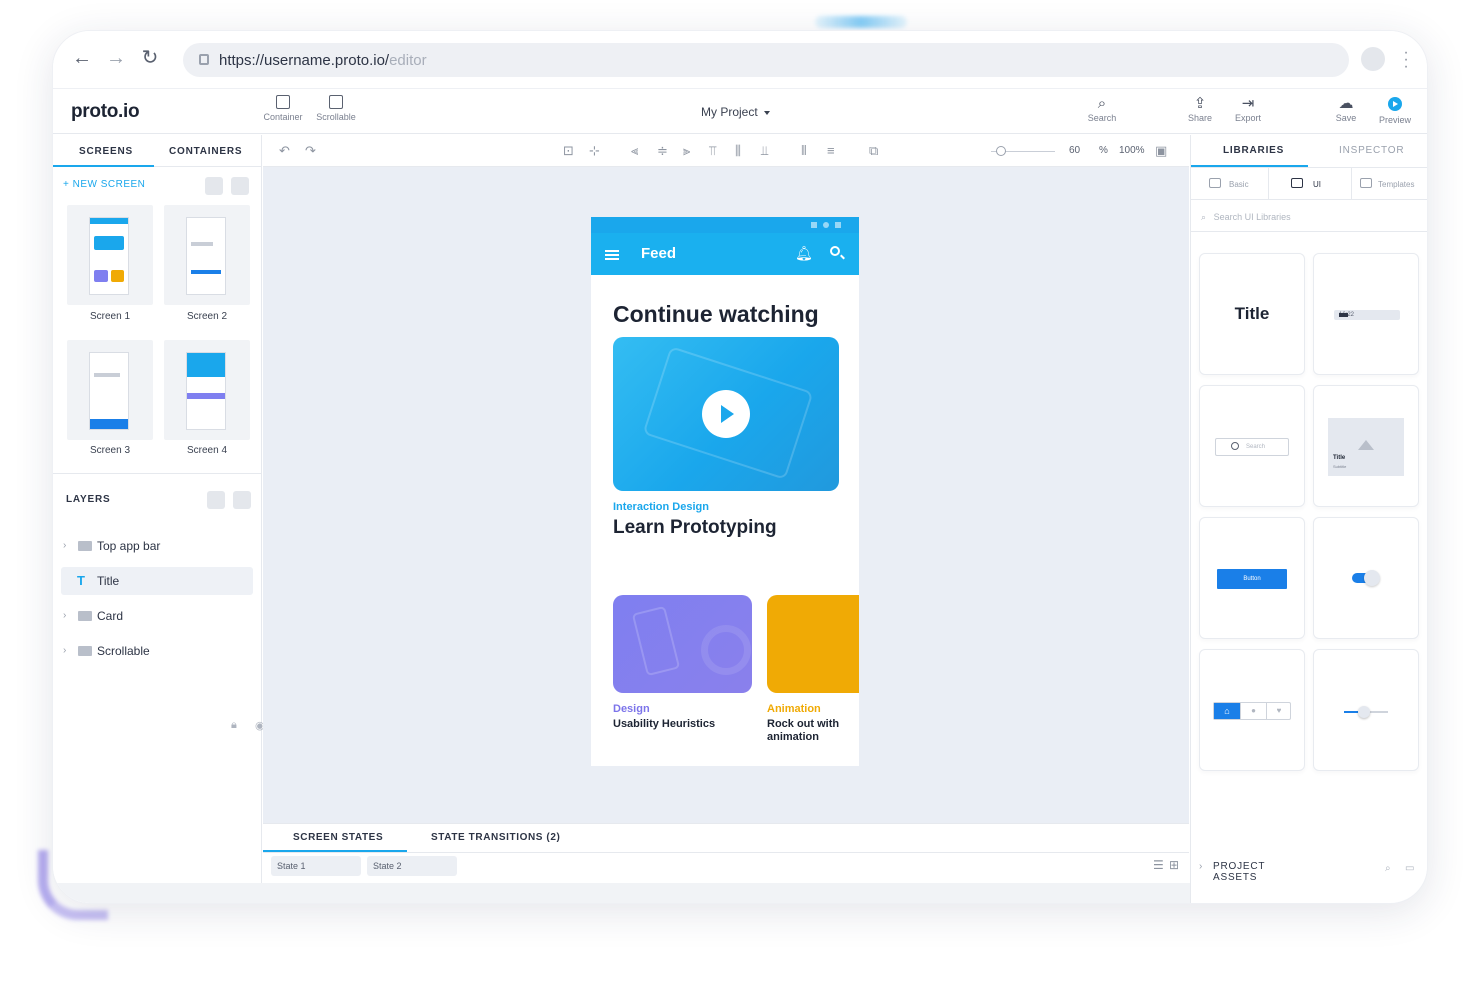 The height and width of the screenshot is (987, 1480). Describe the element at coordinates (1102, 109) in the screenshot. I see `search-button: ⌕ Search` at that location.